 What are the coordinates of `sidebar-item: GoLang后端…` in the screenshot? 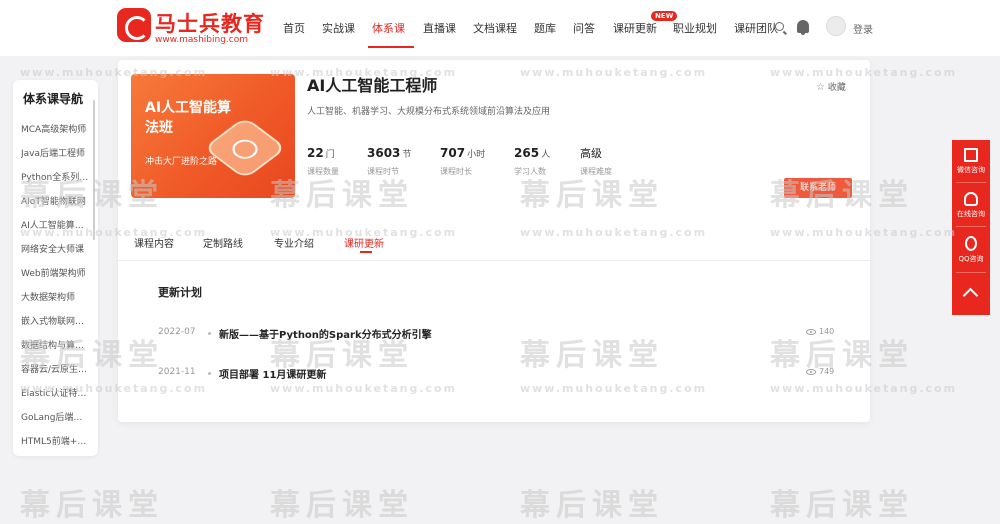 It's located at (58, 416).